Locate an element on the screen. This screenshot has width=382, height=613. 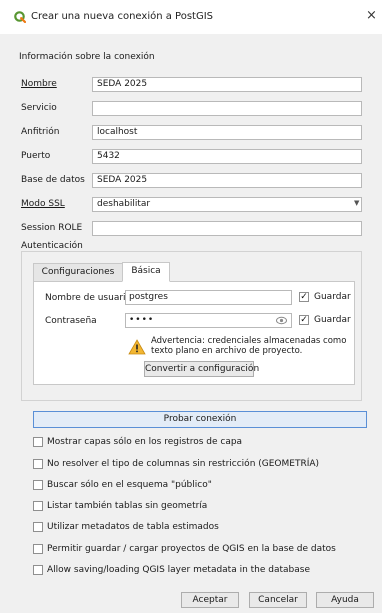
session-role-field is located at coordinates (227, 228).